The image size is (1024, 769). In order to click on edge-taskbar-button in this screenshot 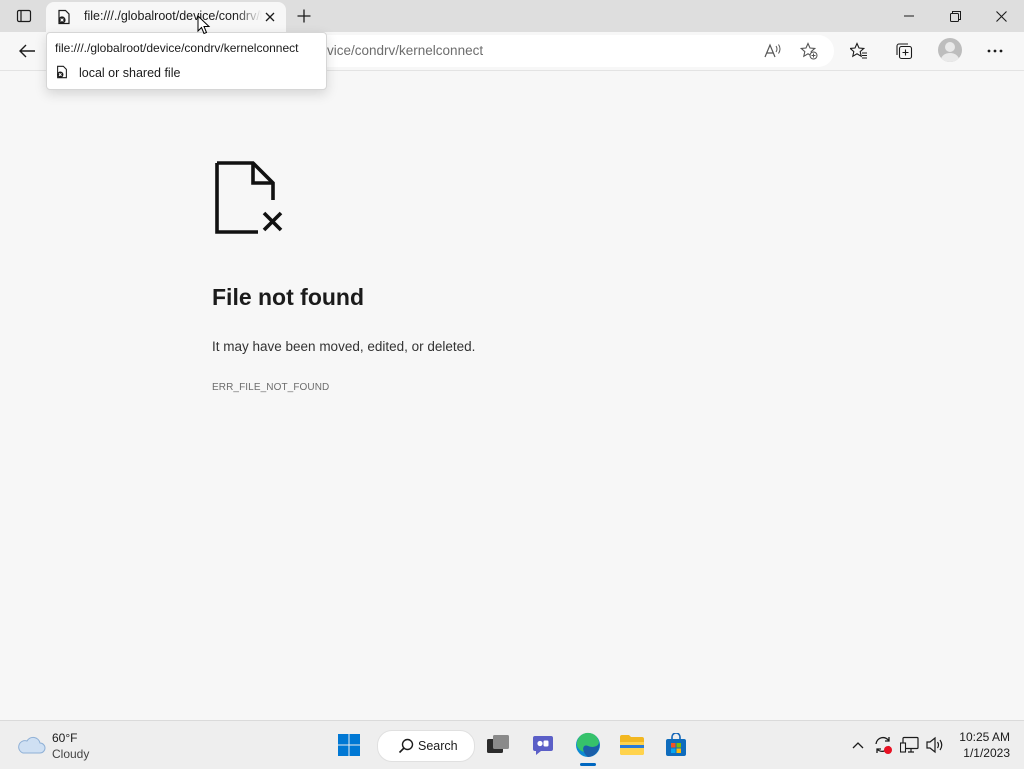, I will do `click(588, 745)`.